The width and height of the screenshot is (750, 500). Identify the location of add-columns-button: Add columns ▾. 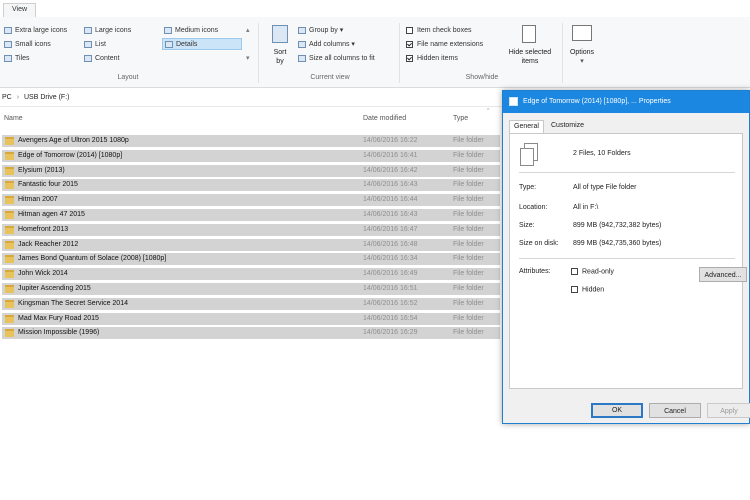
(326, 45).